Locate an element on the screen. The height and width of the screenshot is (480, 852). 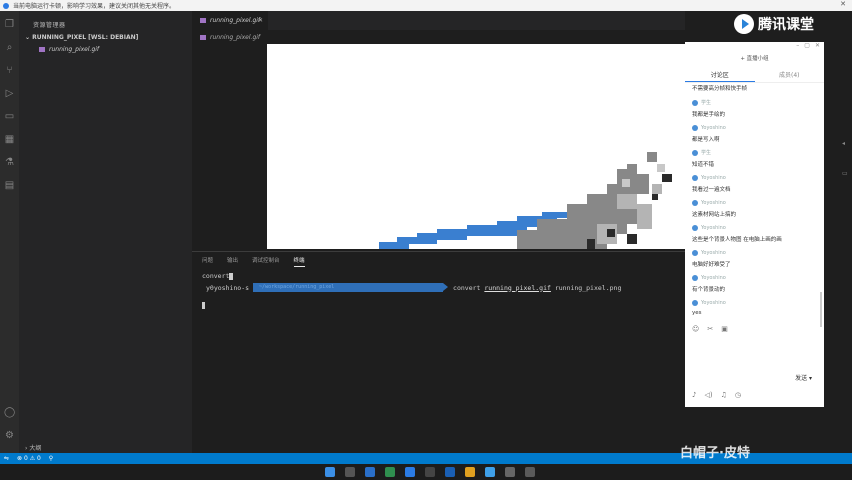
history-command: convert is located at coordinates (216, 276).